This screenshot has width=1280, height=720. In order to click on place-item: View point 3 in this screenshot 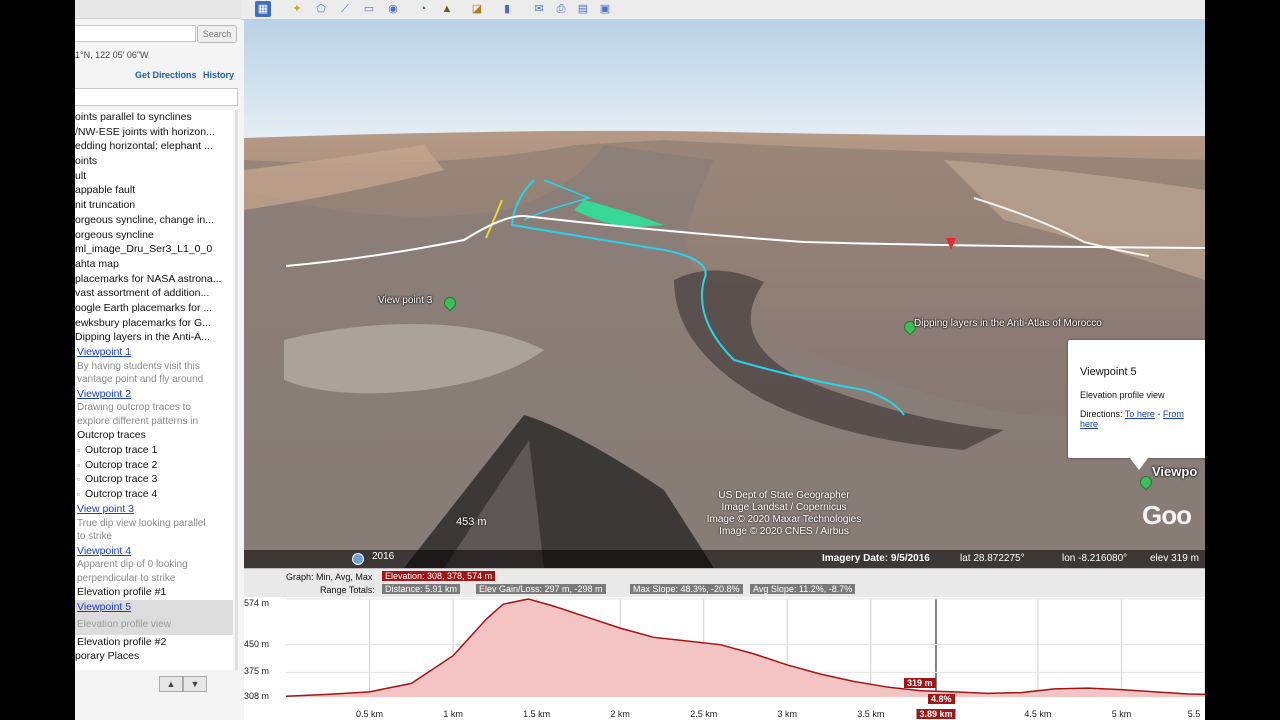, I will do `click(154, 509)`.